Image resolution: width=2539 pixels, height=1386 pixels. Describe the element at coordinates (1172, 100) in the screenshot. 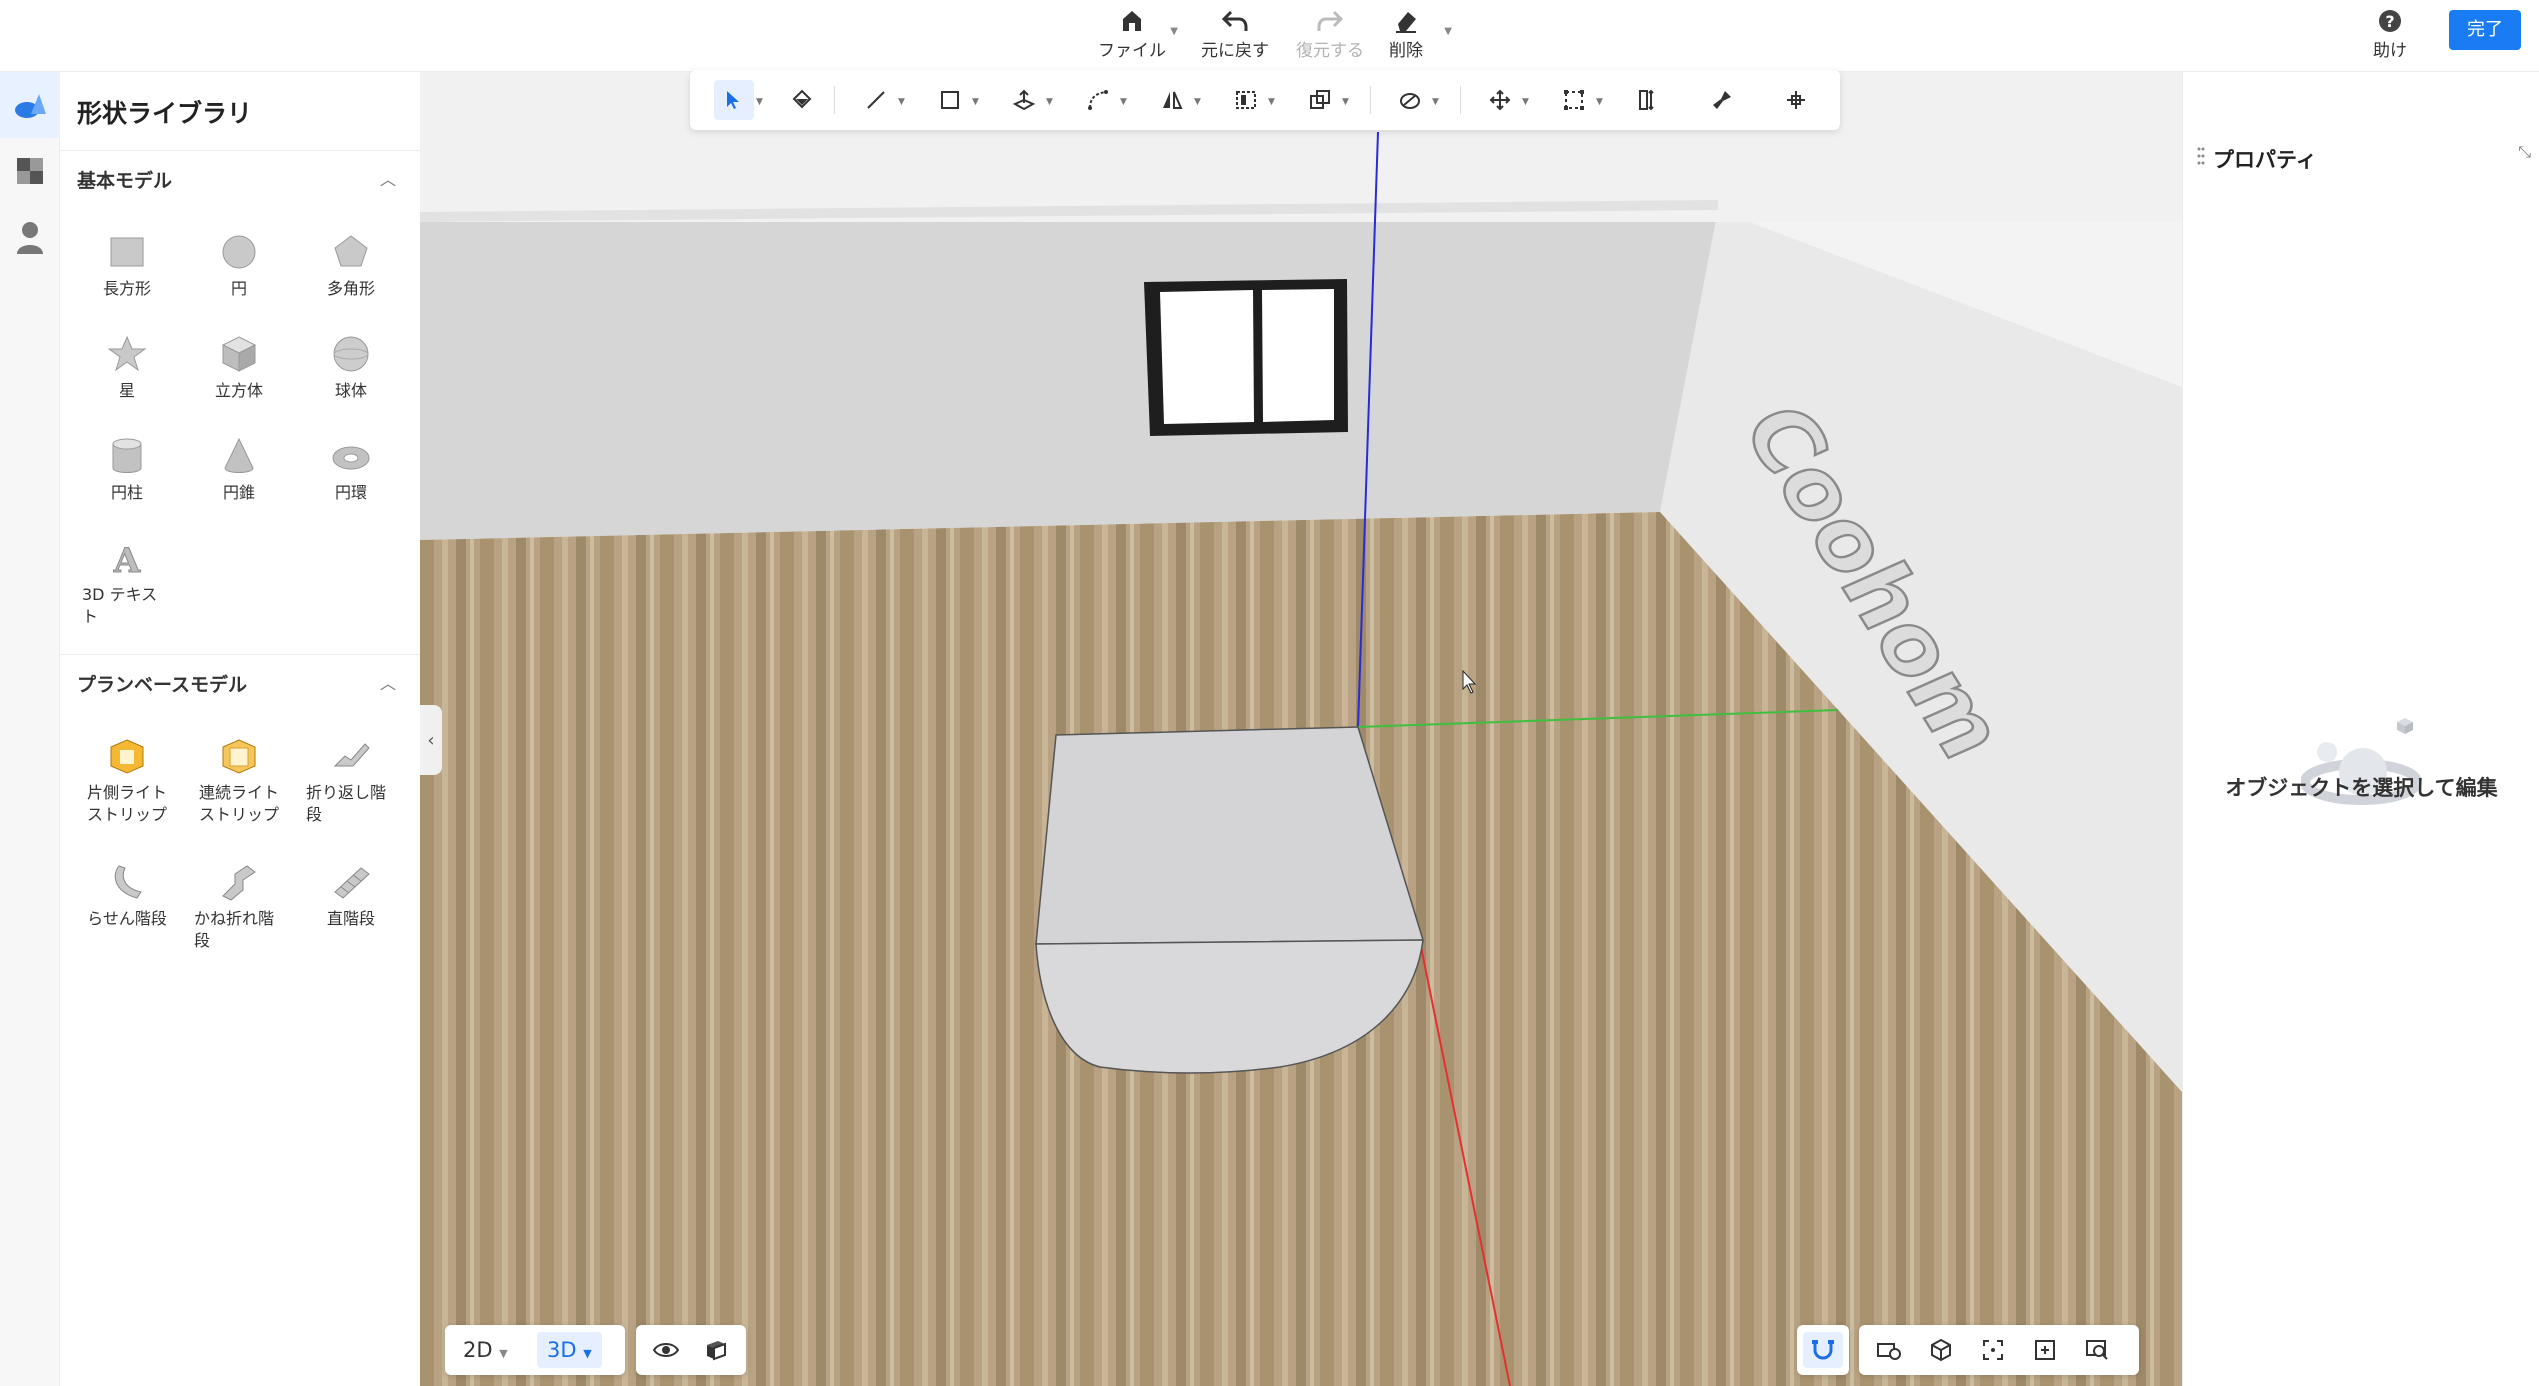

I see `mirror-tool` at that location.